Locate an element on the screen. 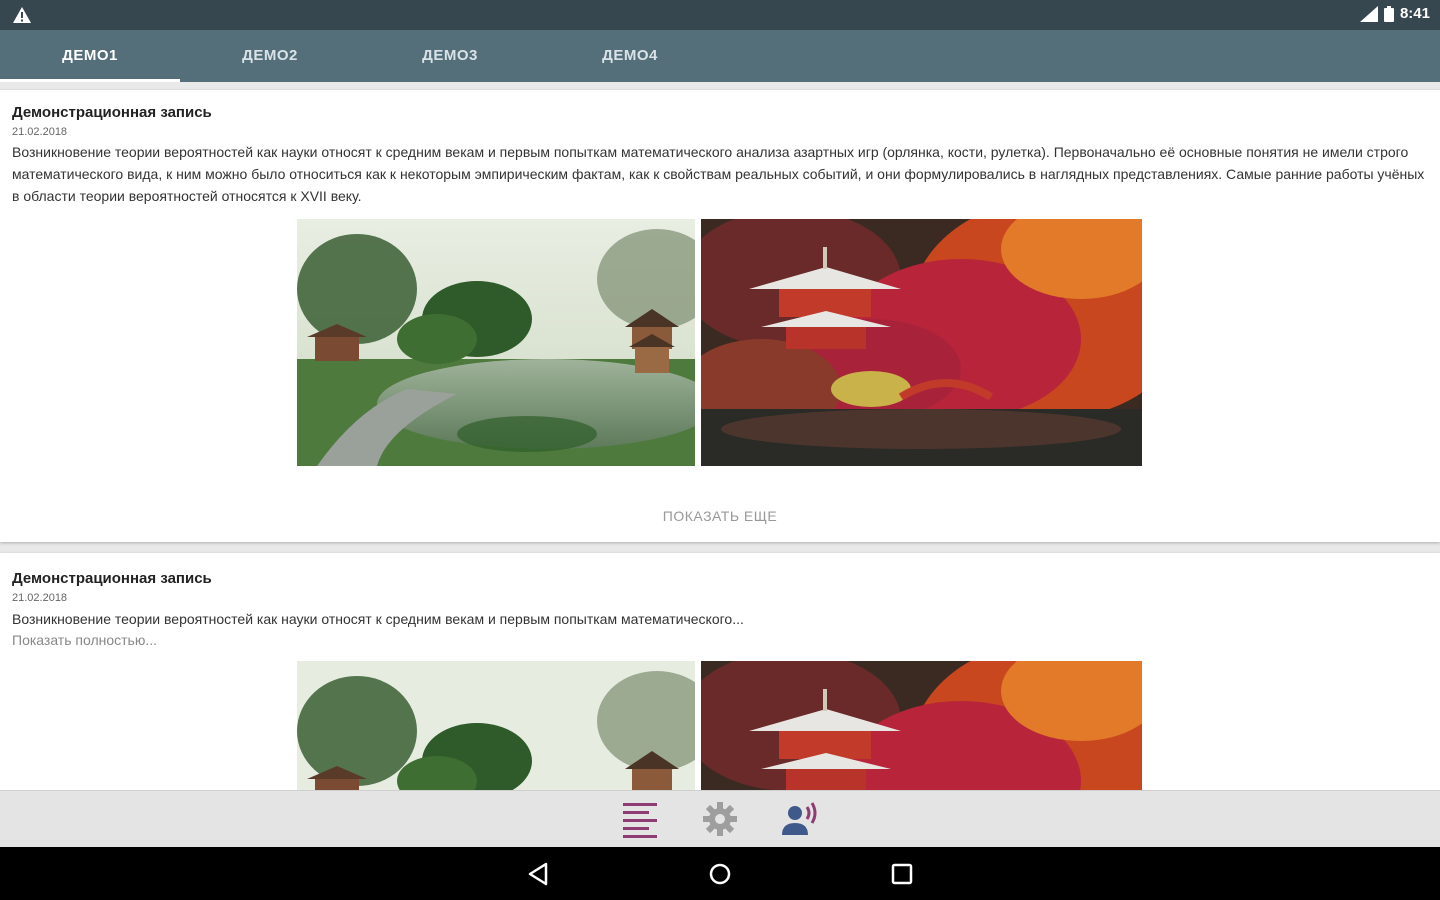  feed-icon is located at coordinates (640, 819).